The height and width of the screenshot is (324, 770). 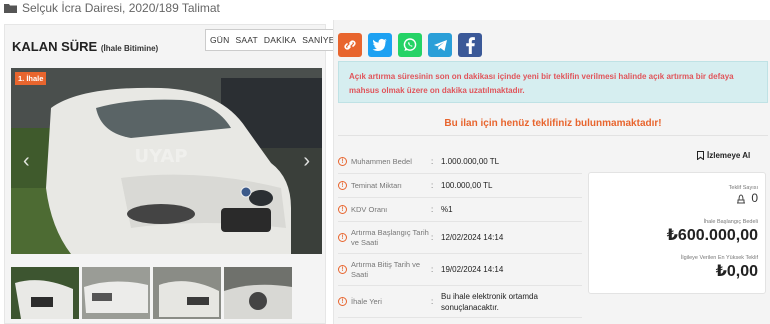 I want to click on detail-value: %1, so click(x=447, y=209).